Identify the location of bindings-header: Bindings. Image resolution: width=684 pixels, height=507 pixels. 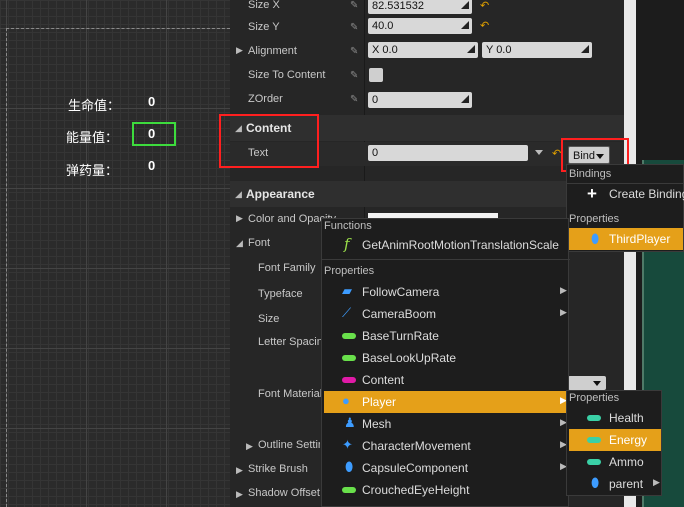
(590, 174).